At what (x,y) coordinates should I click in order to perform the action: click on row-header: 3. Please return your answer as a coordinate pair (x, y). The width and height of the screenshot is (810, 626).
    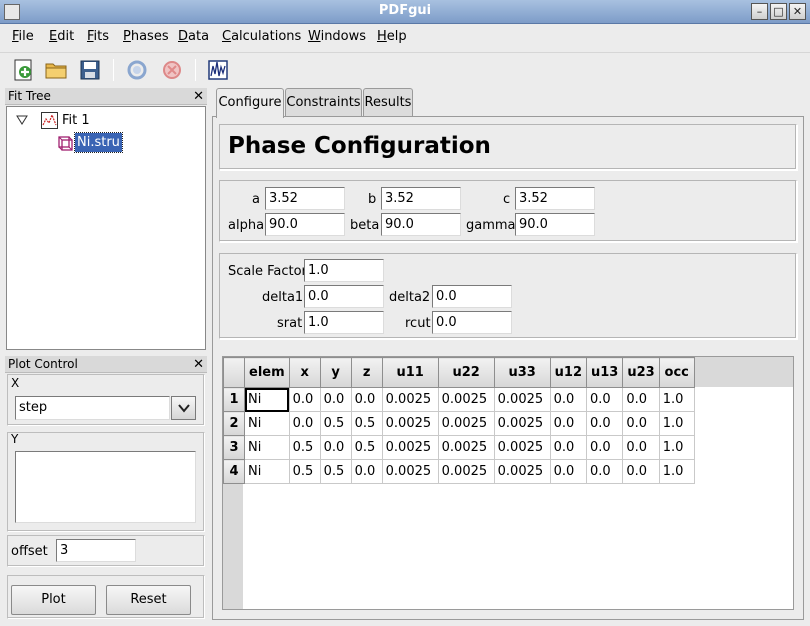
    Looking at the image, I should click on (234, 447).